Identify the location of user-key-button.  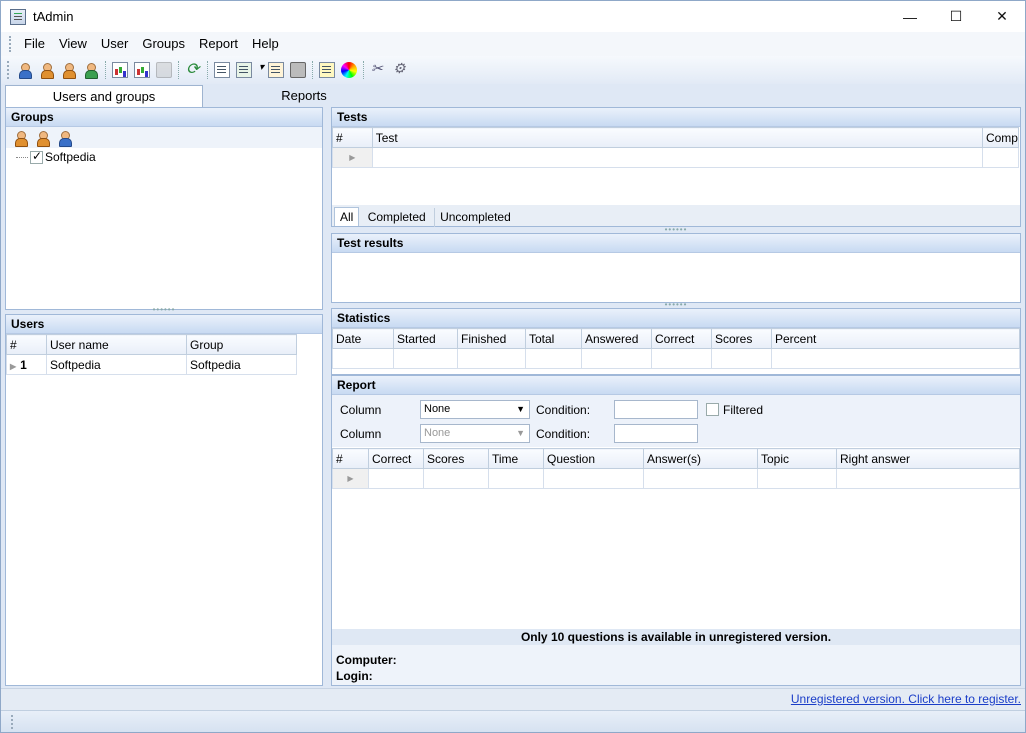
(69, 70).